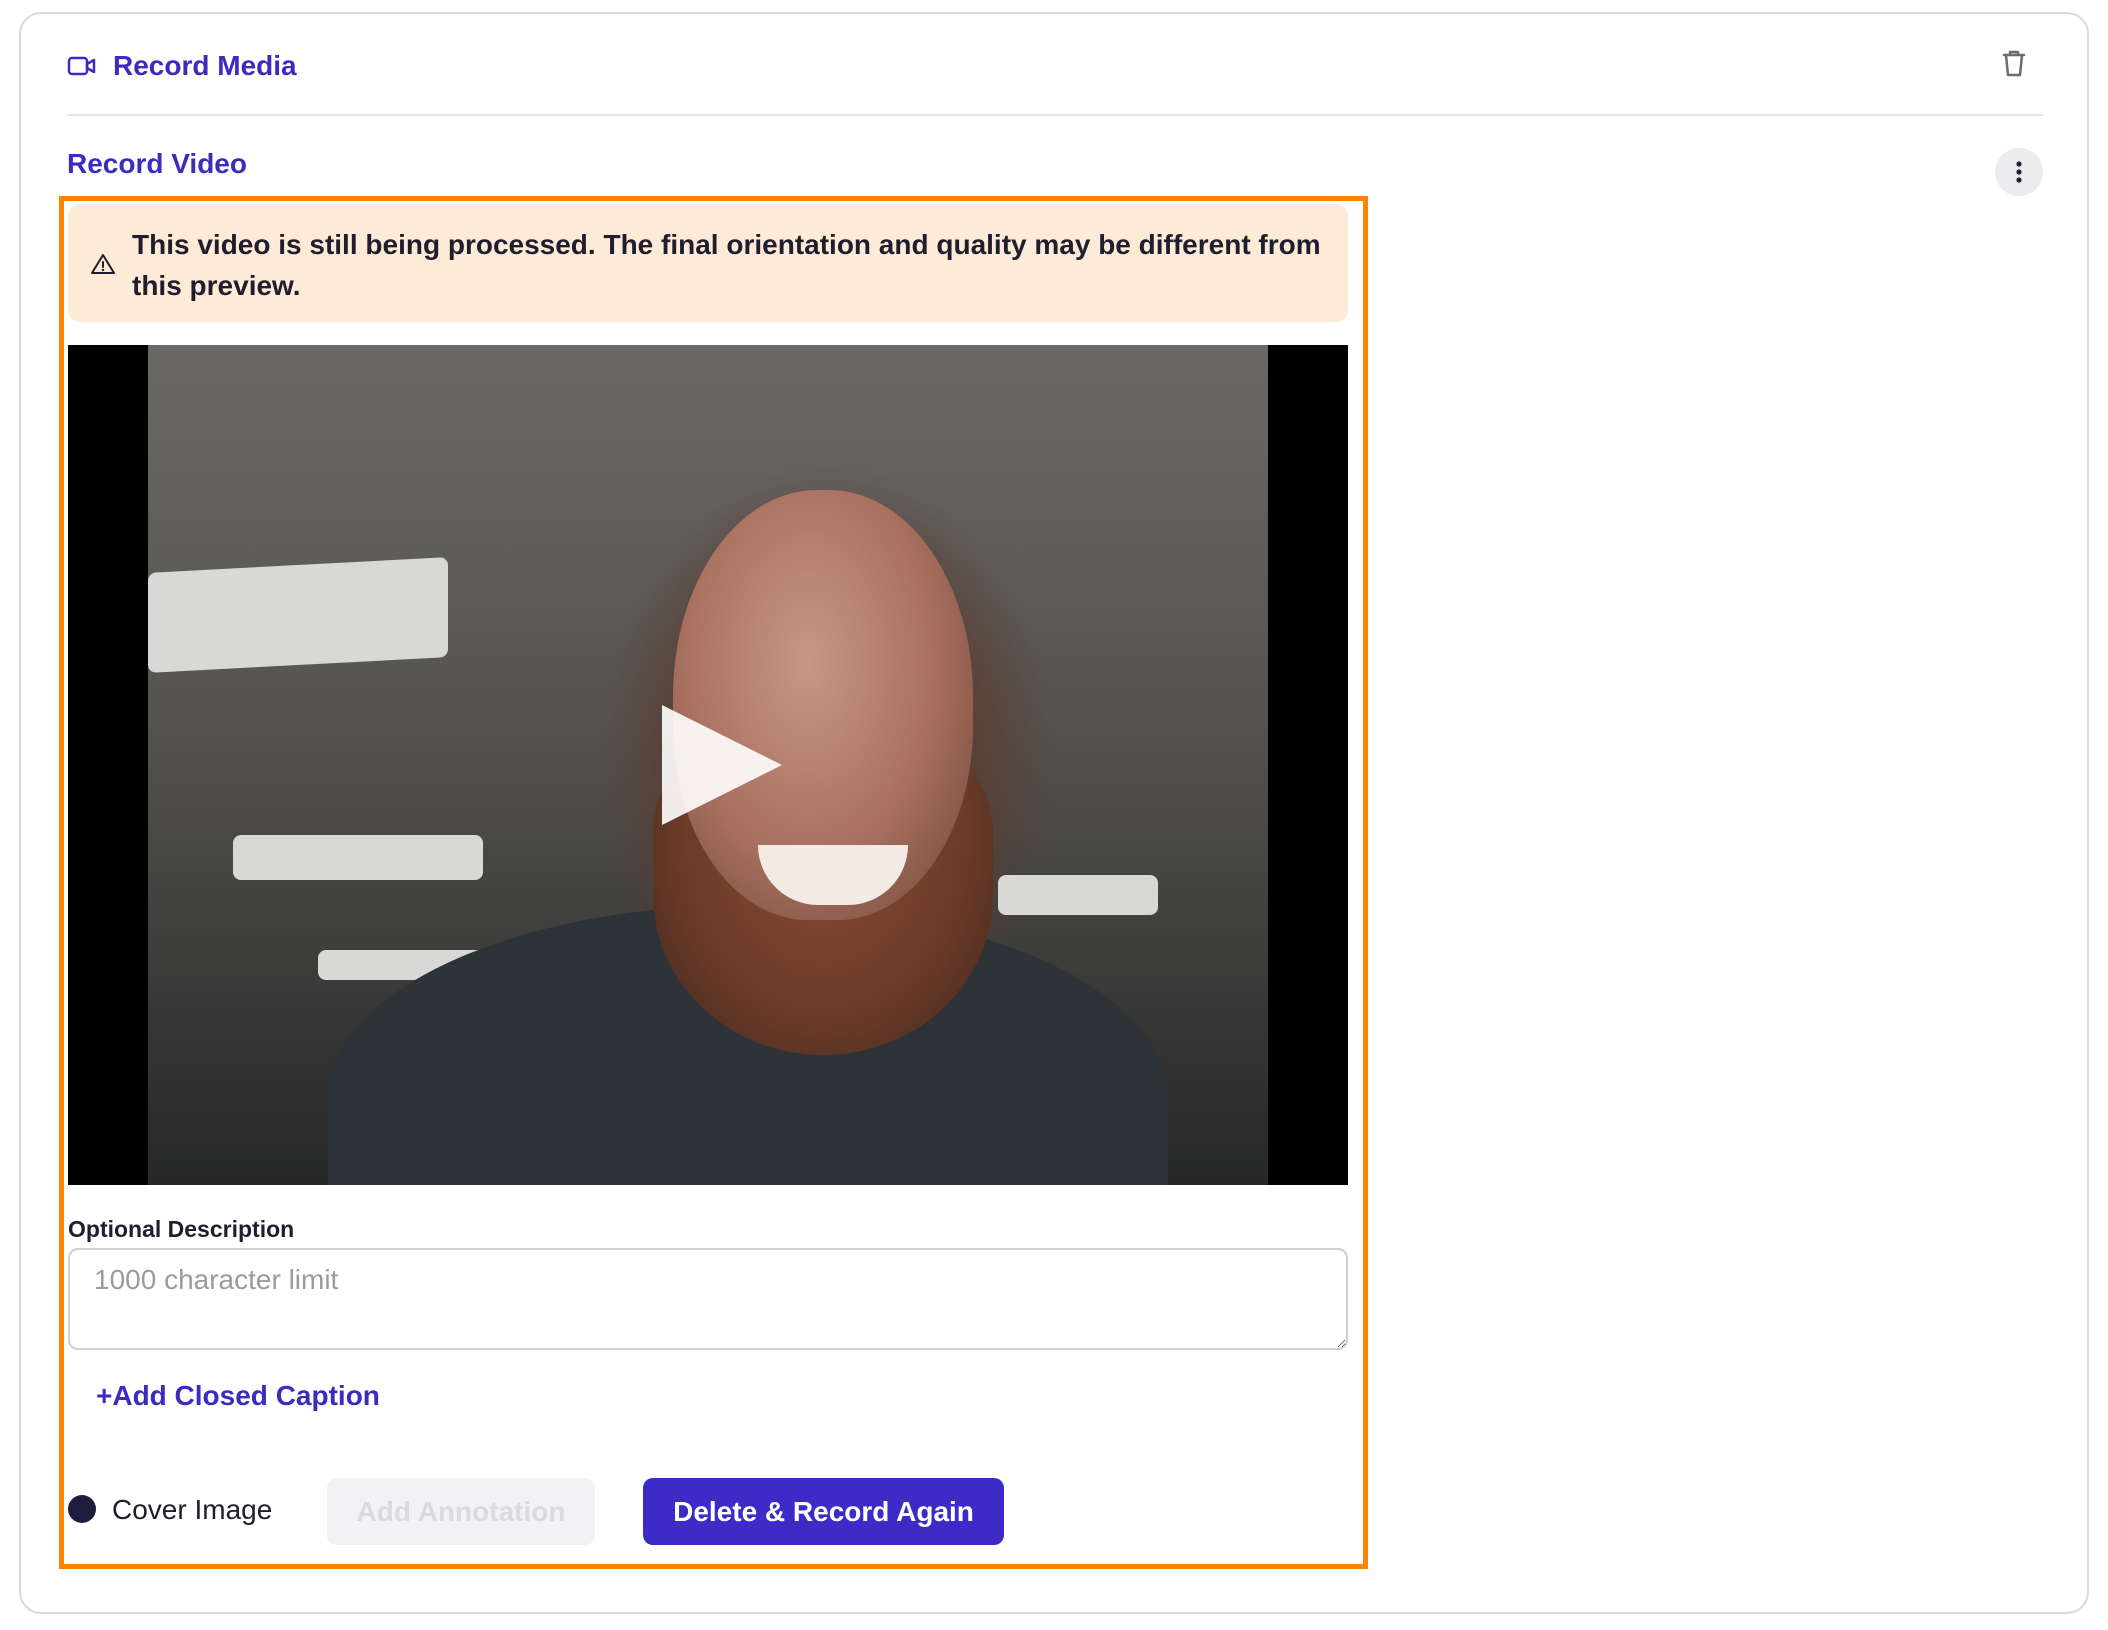 The image size is (2108, 1630). I want to click on play-icon, so click(722, 765).